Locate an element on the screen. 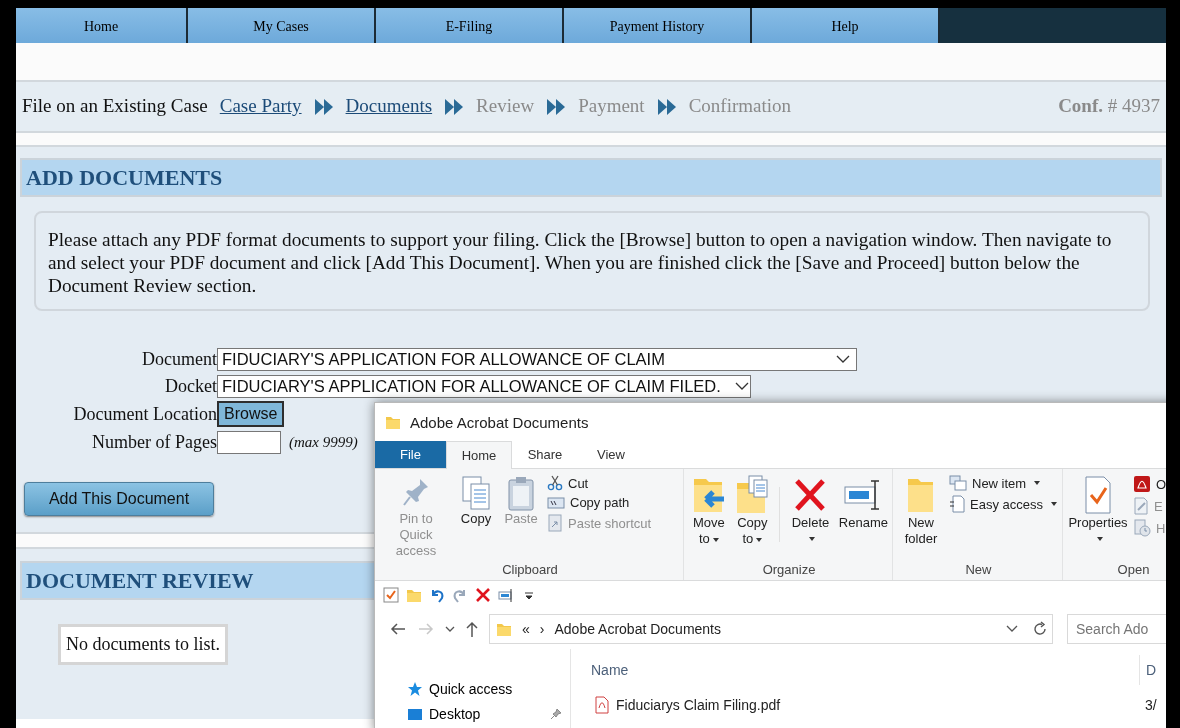  desktop-icon is located at coordinates (415, 713).